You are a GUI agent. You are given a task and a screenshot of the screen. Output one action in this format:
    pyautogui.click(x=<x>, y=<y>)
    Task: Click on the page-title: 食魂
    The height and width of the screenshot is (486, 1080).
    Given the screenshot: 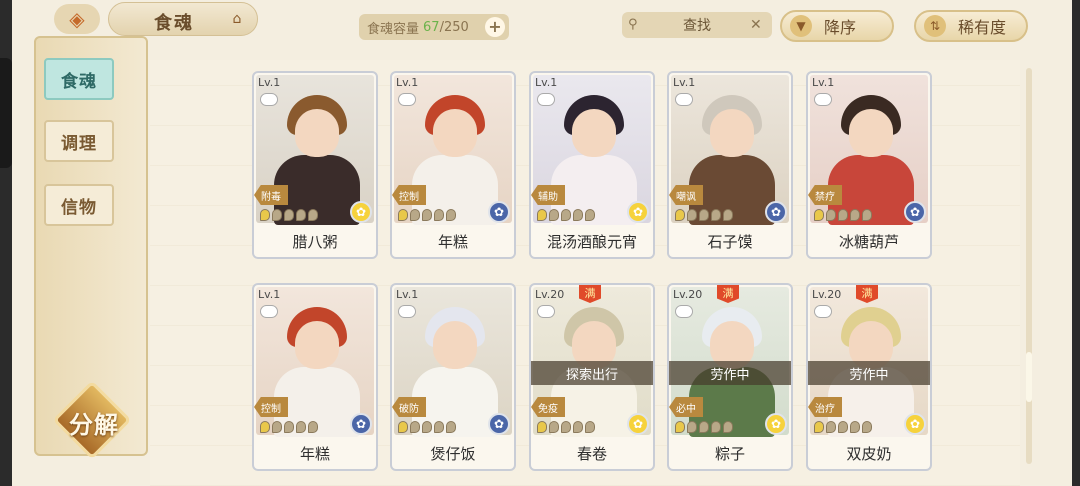 What is the action you would take?
    pyautogui.click(x=174, y=23)
    